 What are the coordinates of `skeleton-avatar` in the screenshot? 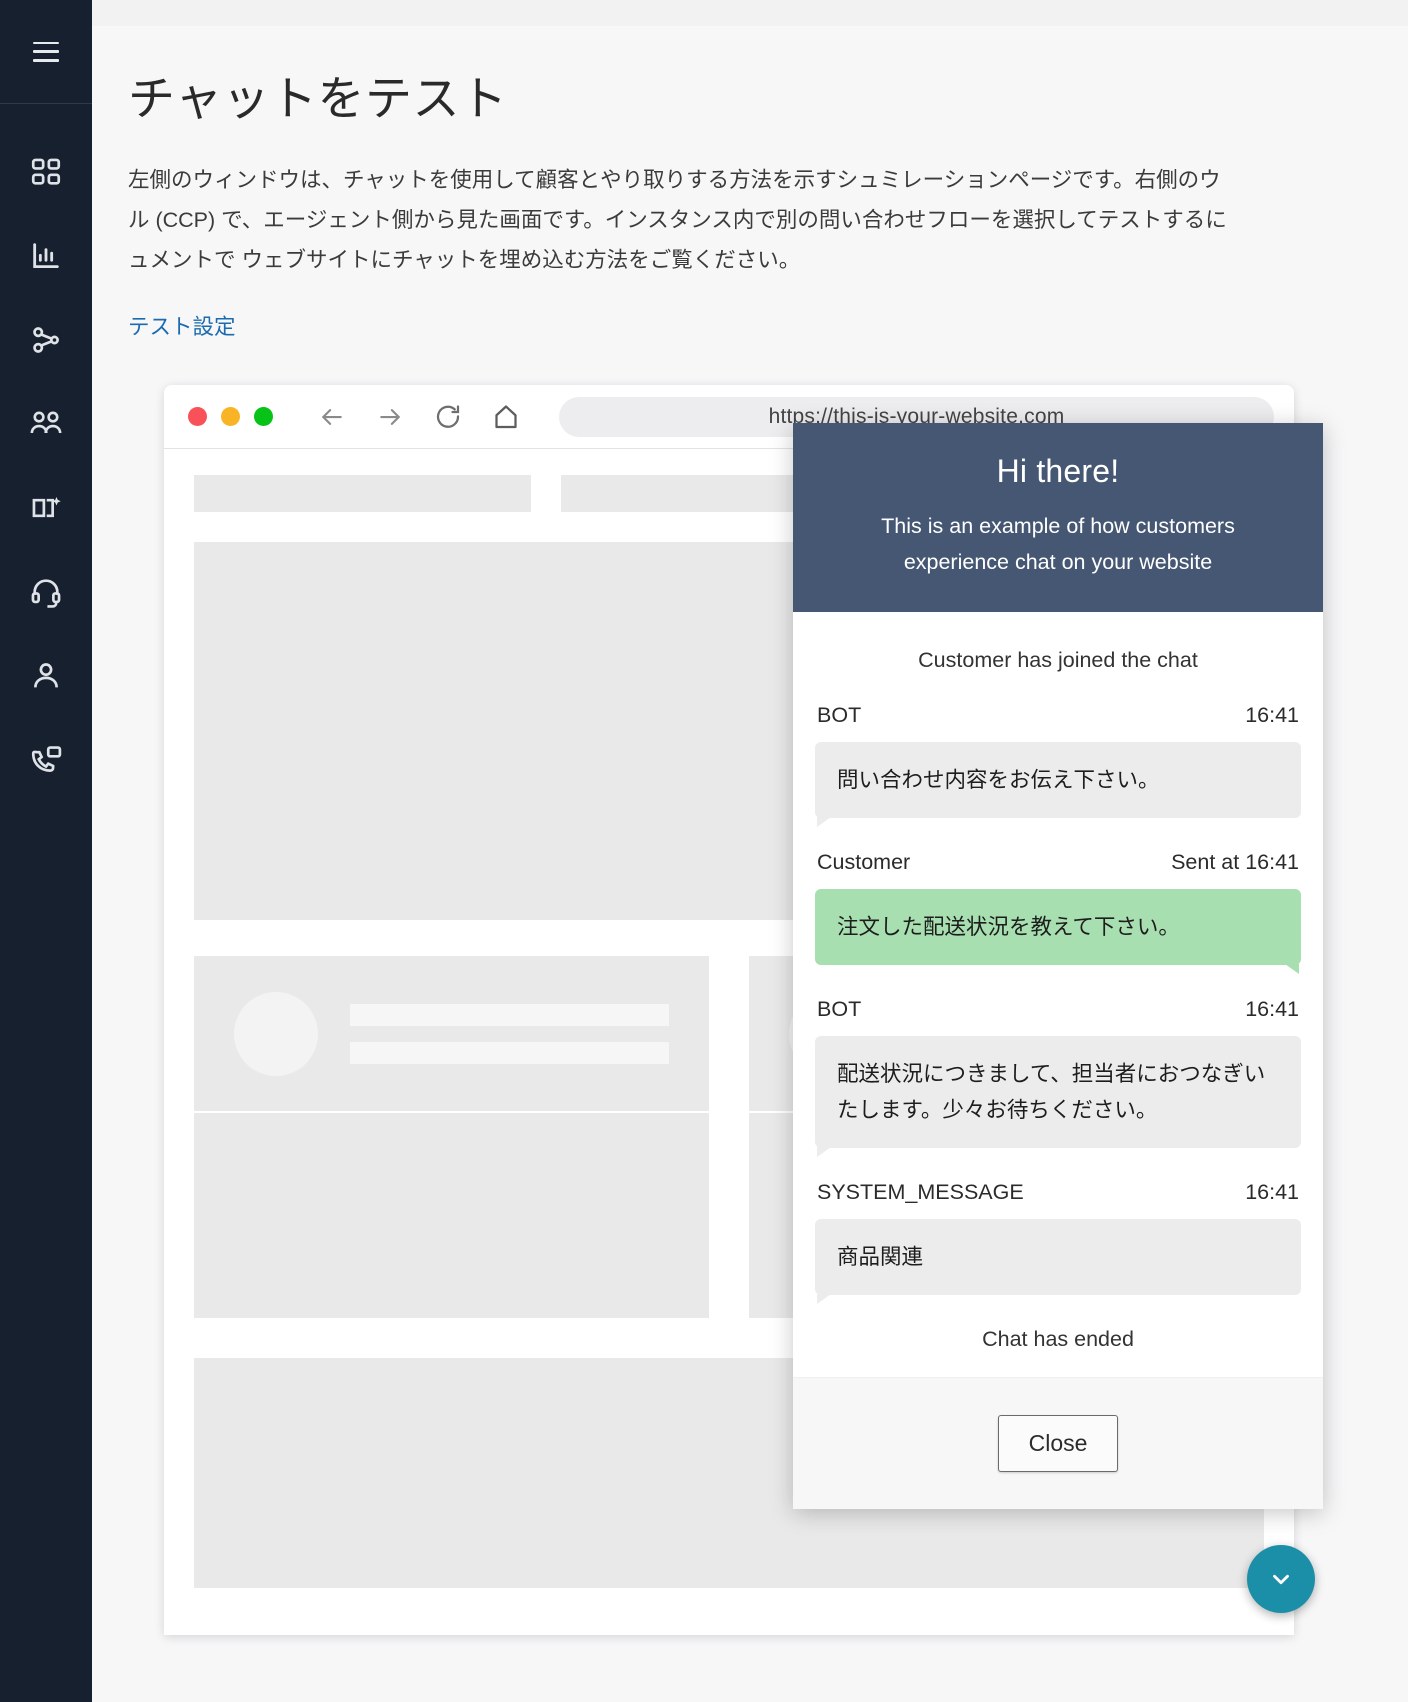 It's located at (276, 1033).